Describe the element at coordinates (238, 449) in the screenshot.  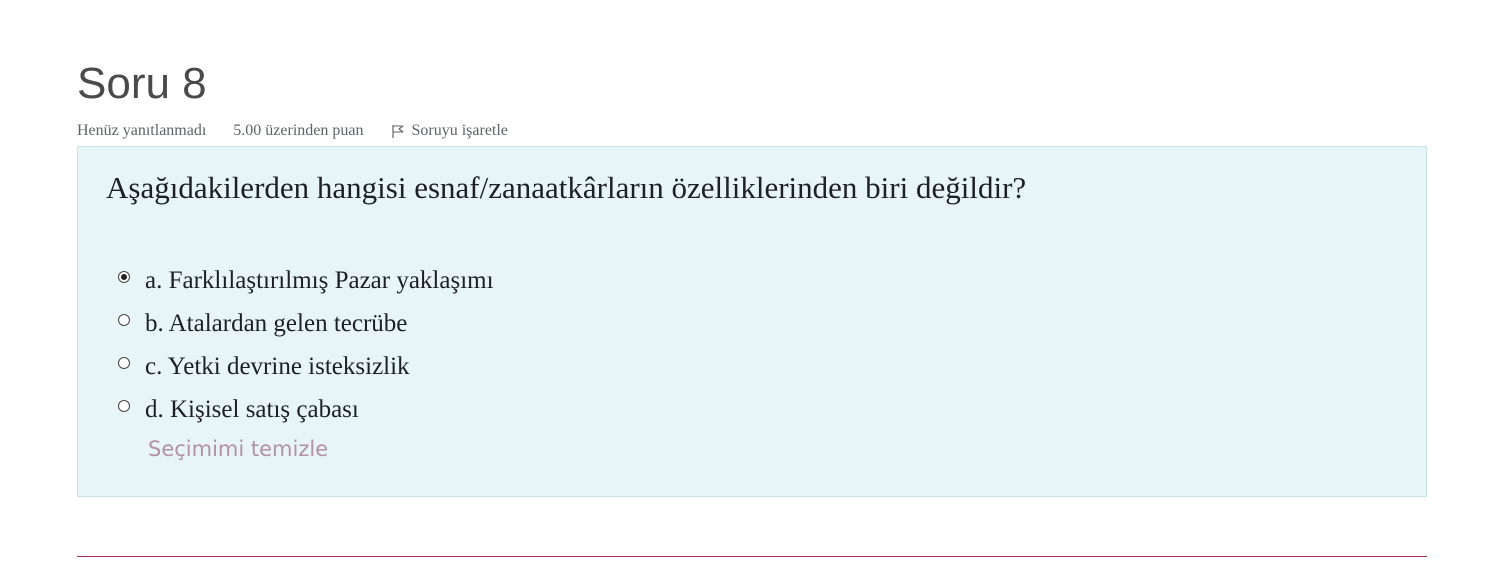
I see `clear-selection-link: Seçimimi temizle` at that location.